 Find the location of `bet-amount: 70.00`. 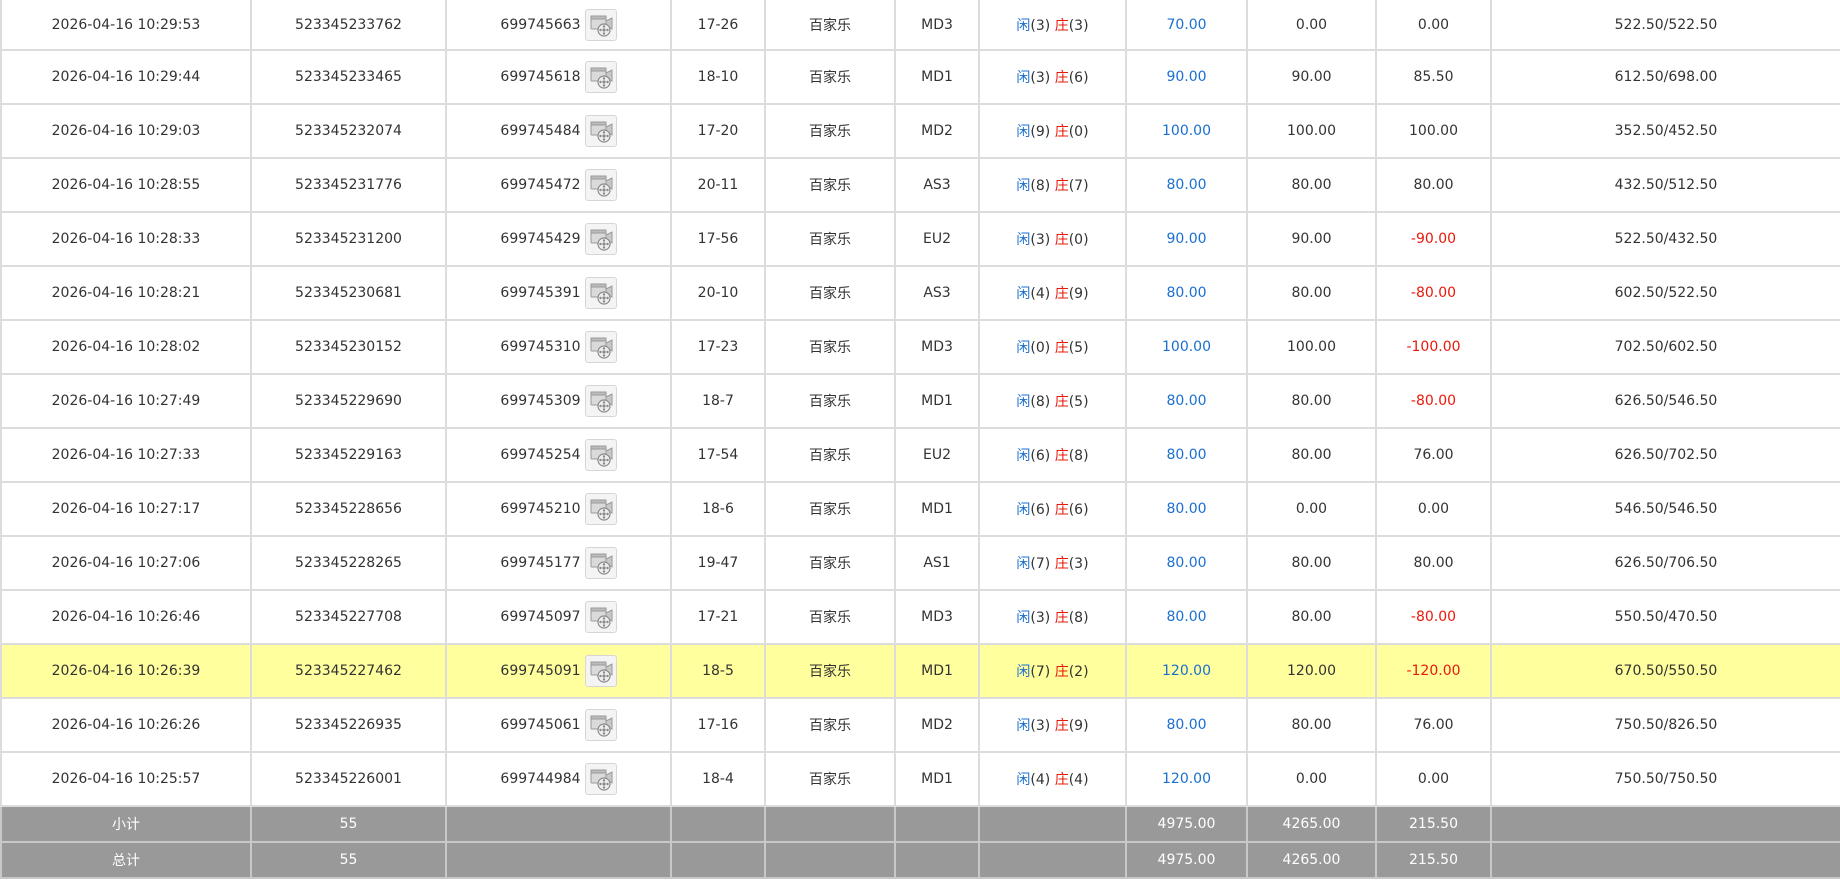

bet-amount: 70.00 is located at coordinates (1186, 25).